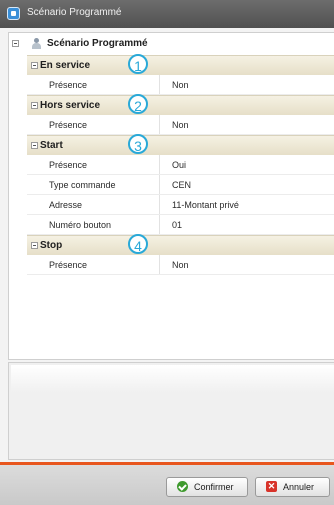 Image resolution: width=334 pixels, height=505 pixels. What do you see at coordinates (13, 13) in the screenshot?
I see `app-icon` at bounding box center [13, 13].